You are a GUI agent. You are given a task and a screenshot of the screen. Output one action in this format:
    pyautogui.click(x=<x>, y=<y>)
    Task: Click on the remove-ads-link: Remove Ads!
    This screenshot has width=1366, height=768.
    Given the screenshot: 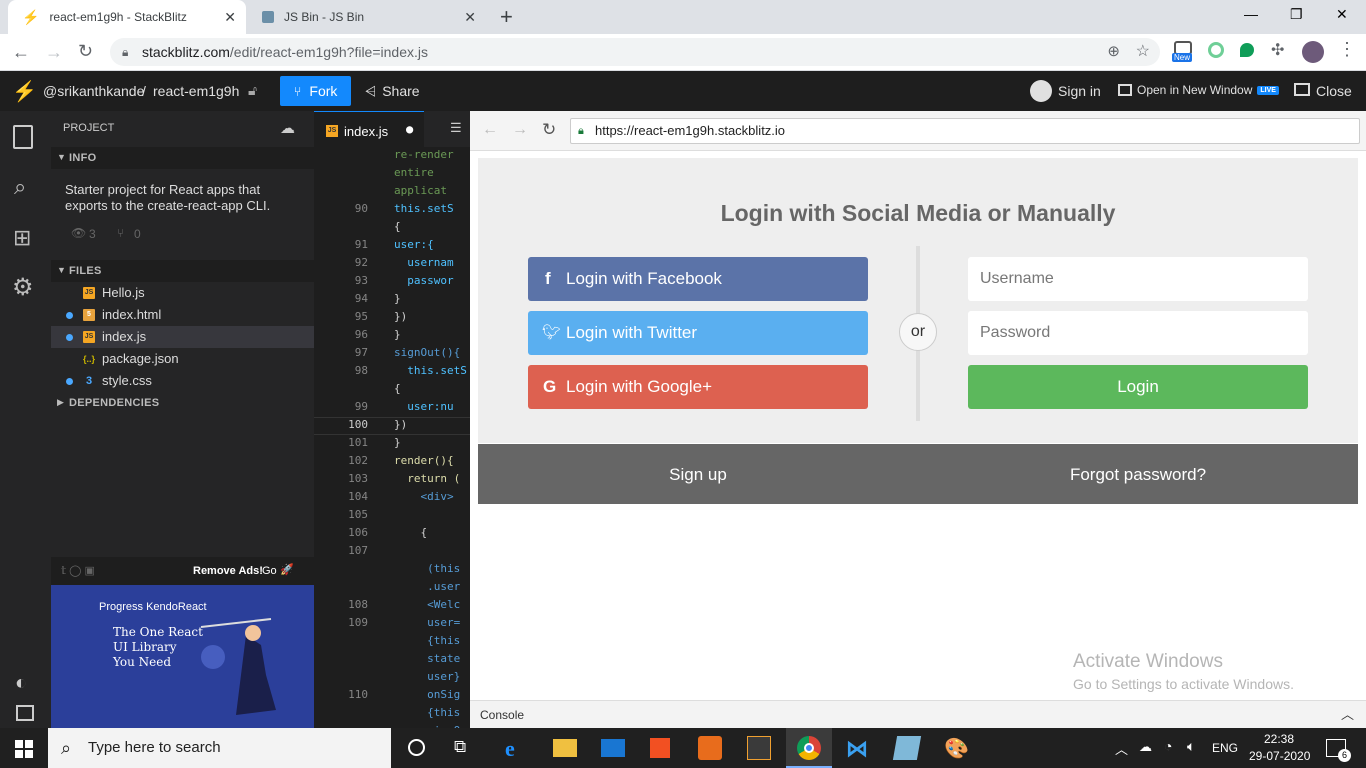 What is the action you would take?
    pyautogui.click(x=228, y=571)
    